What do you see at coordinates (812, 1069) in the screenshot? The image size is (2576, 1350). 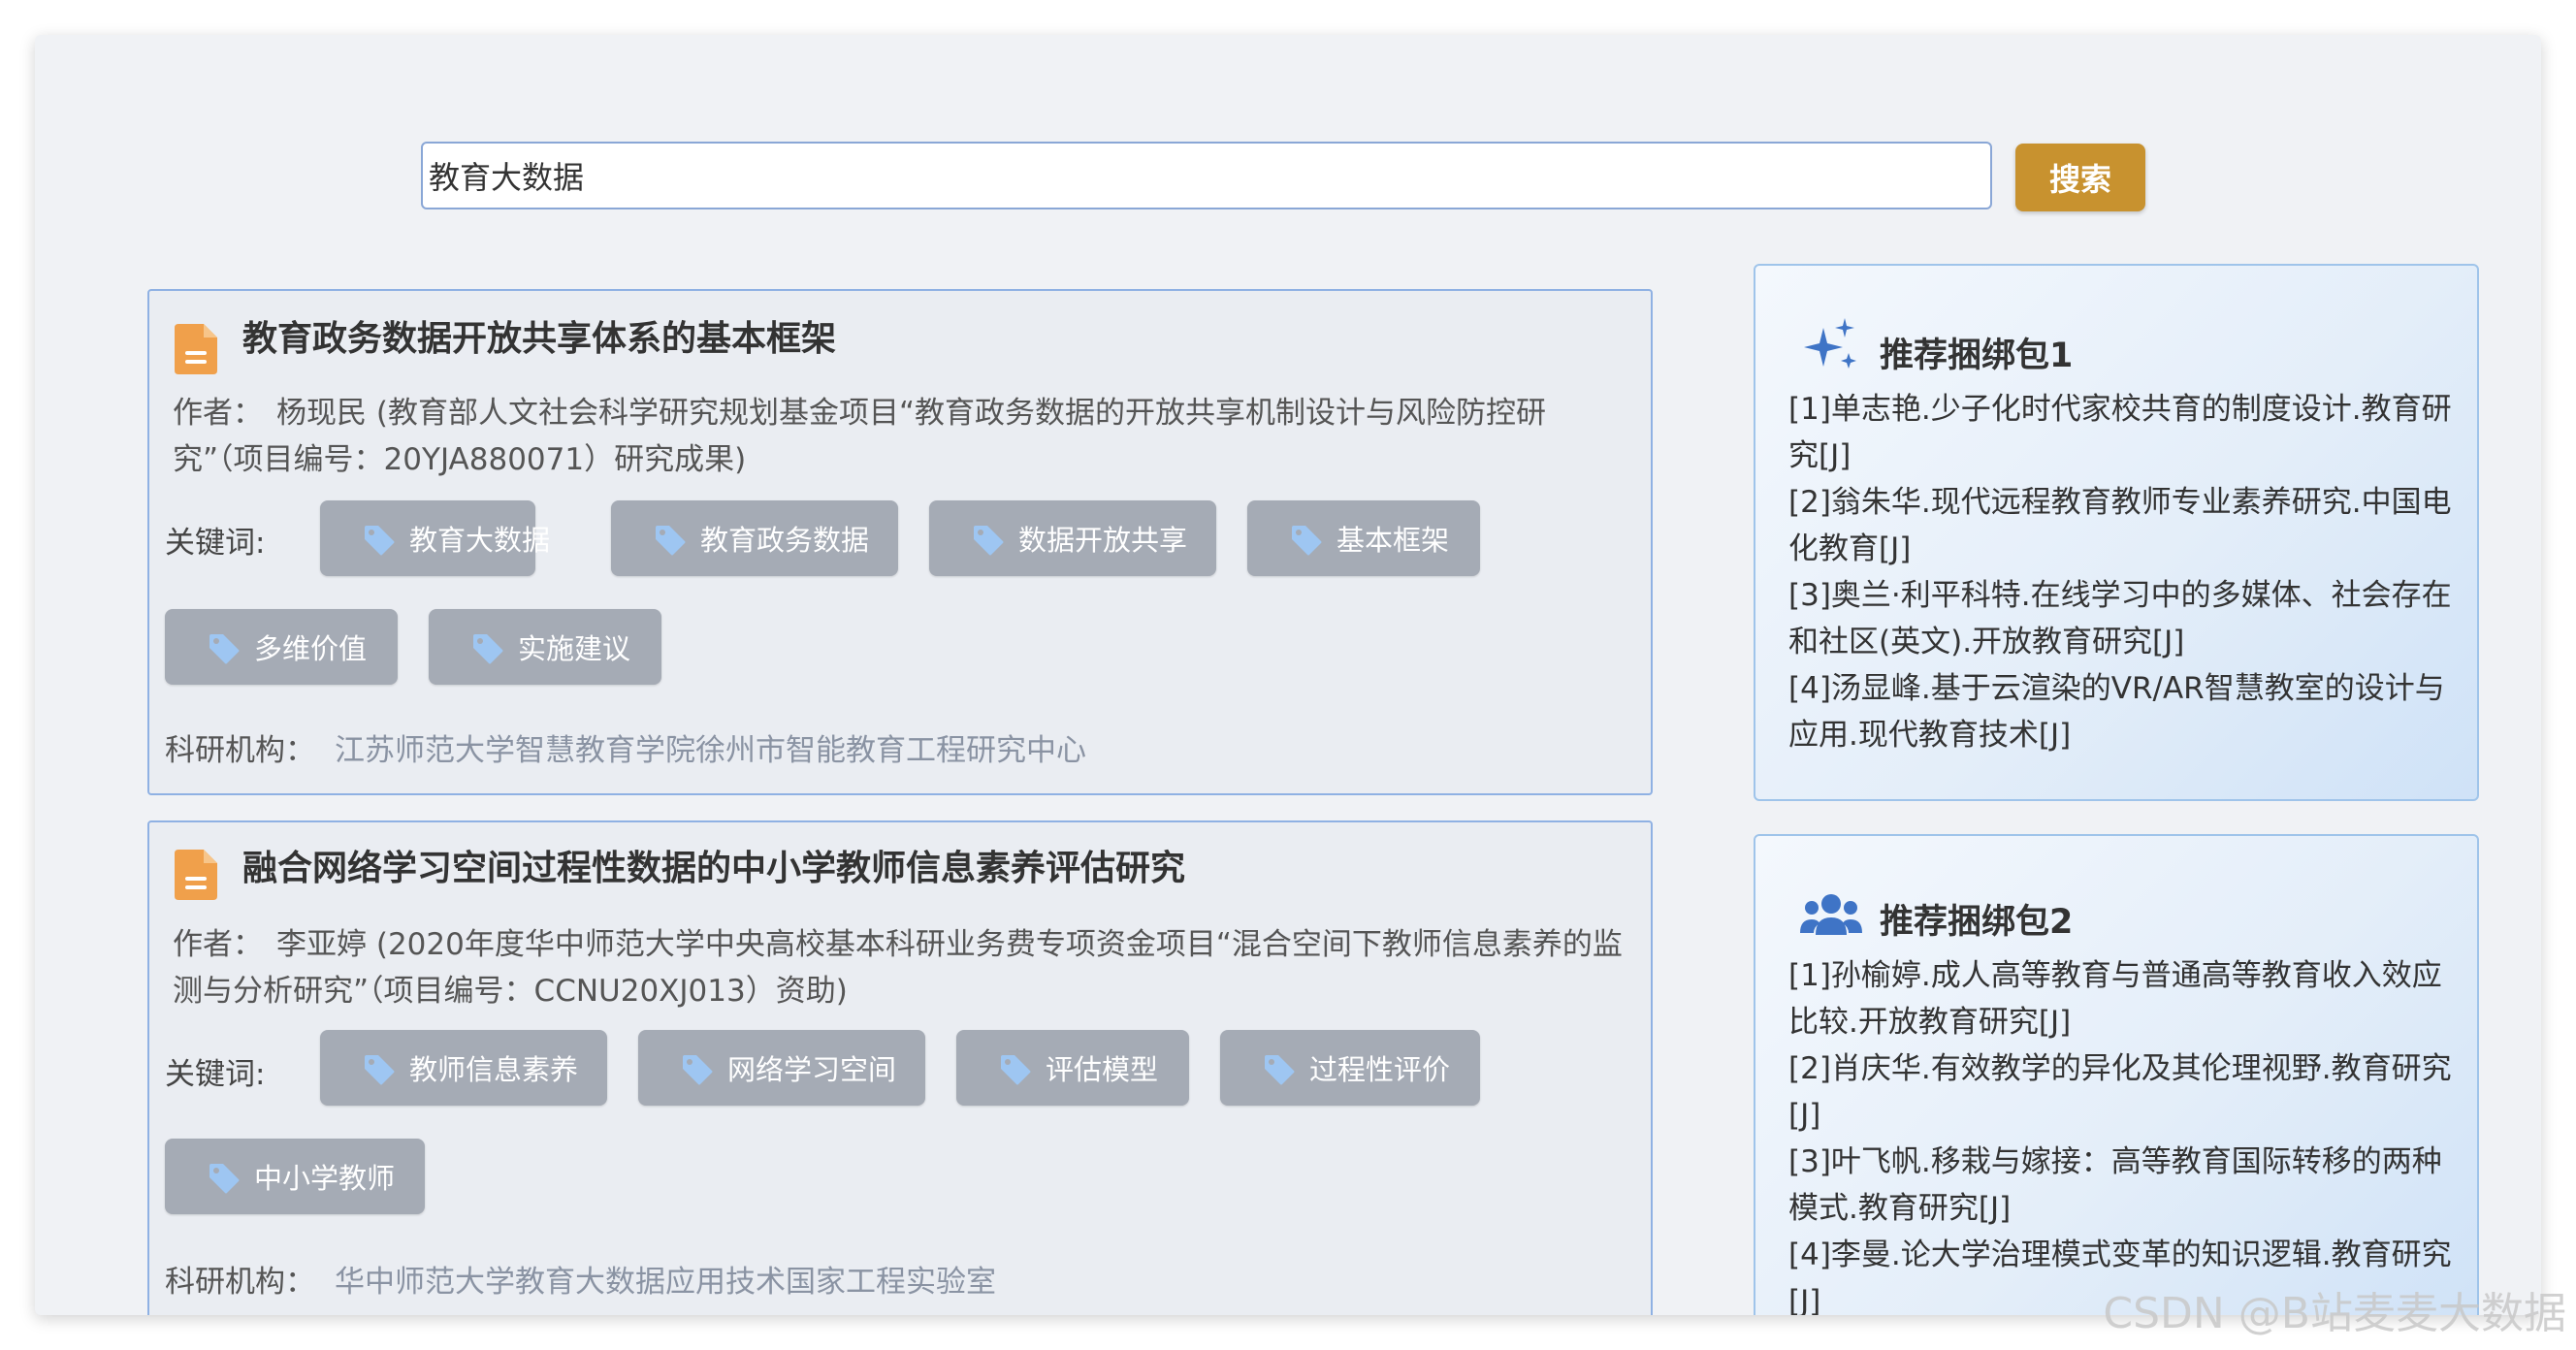 I see `keyword-label: 网络学习空间` at bounding box center [812, 1069].